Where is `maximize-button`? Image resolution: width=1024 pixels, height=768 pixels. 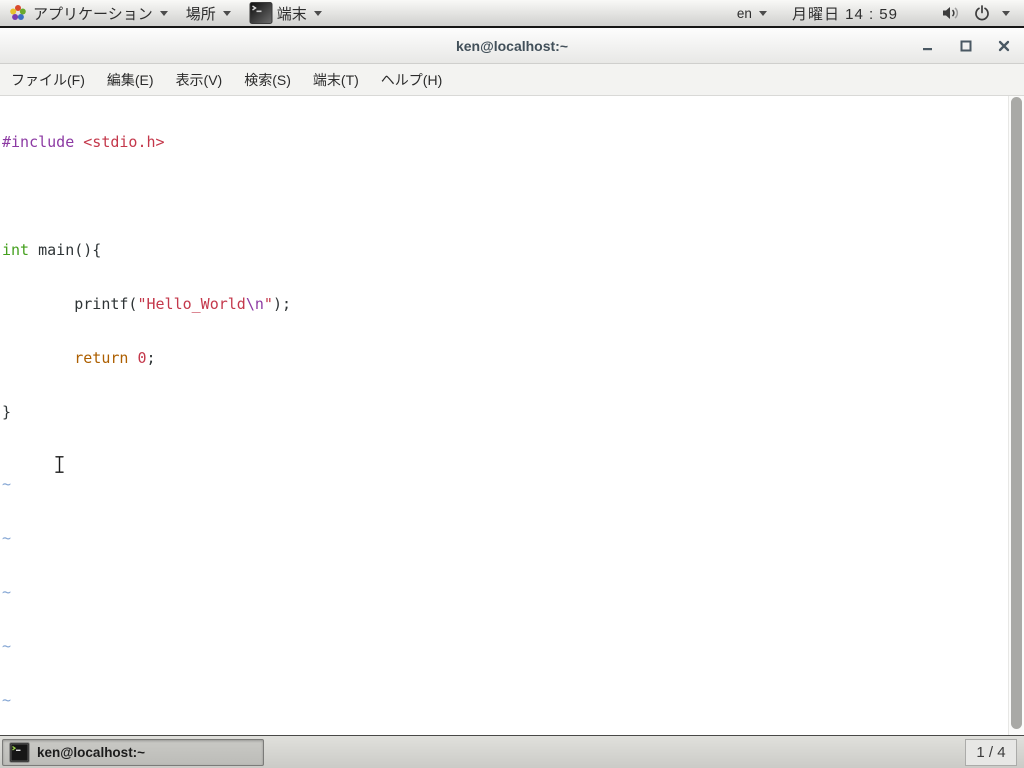 maximize-button is located at coordinates (966, 46).